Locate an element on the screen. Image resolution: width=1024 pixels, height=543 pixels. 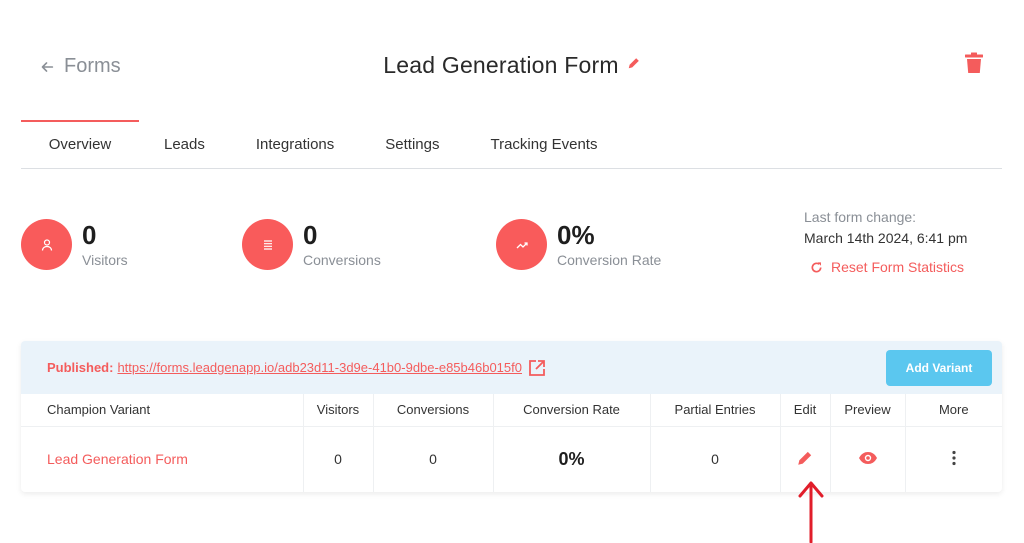
stat-conversion-rate: 0% Conversion Rate is located at coordinates (578, 244).